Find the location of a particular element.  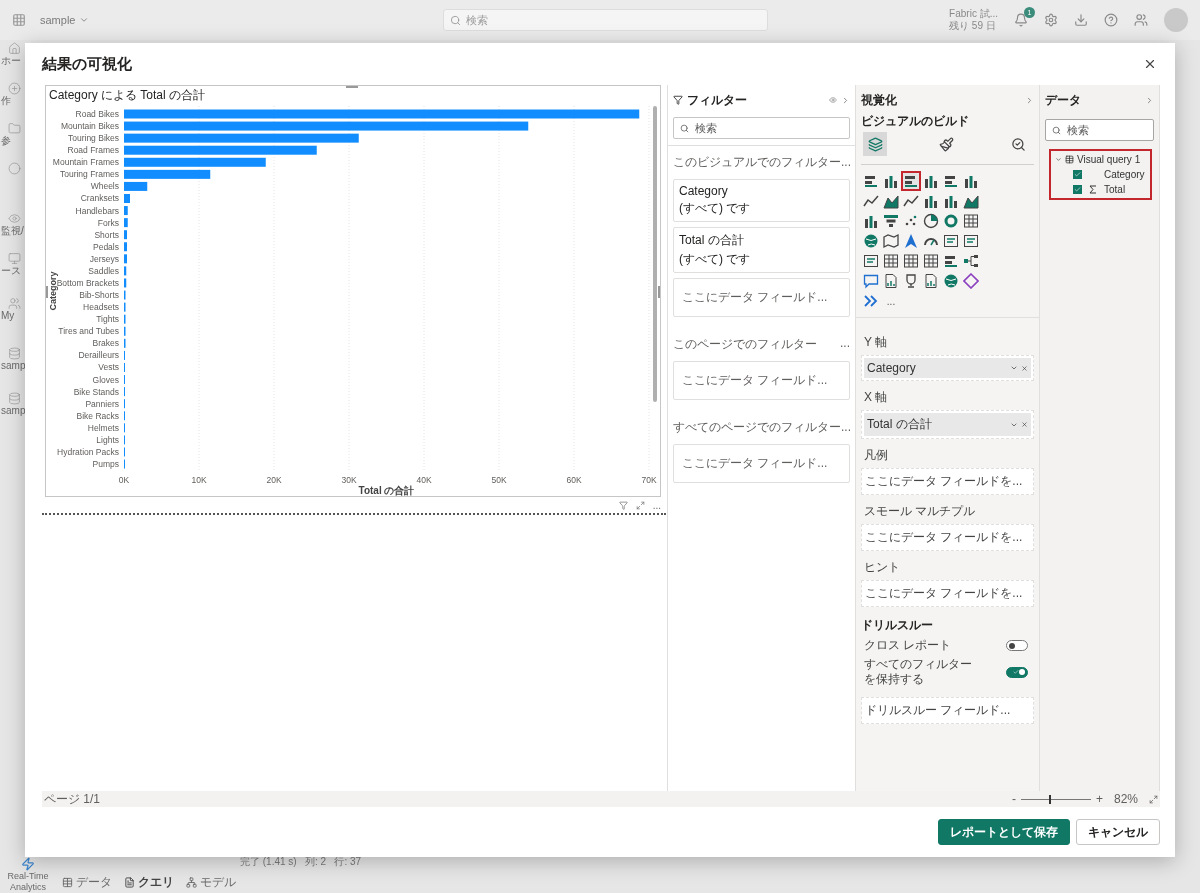

zoom-in-button: + is located at coordinates (1099, 799).